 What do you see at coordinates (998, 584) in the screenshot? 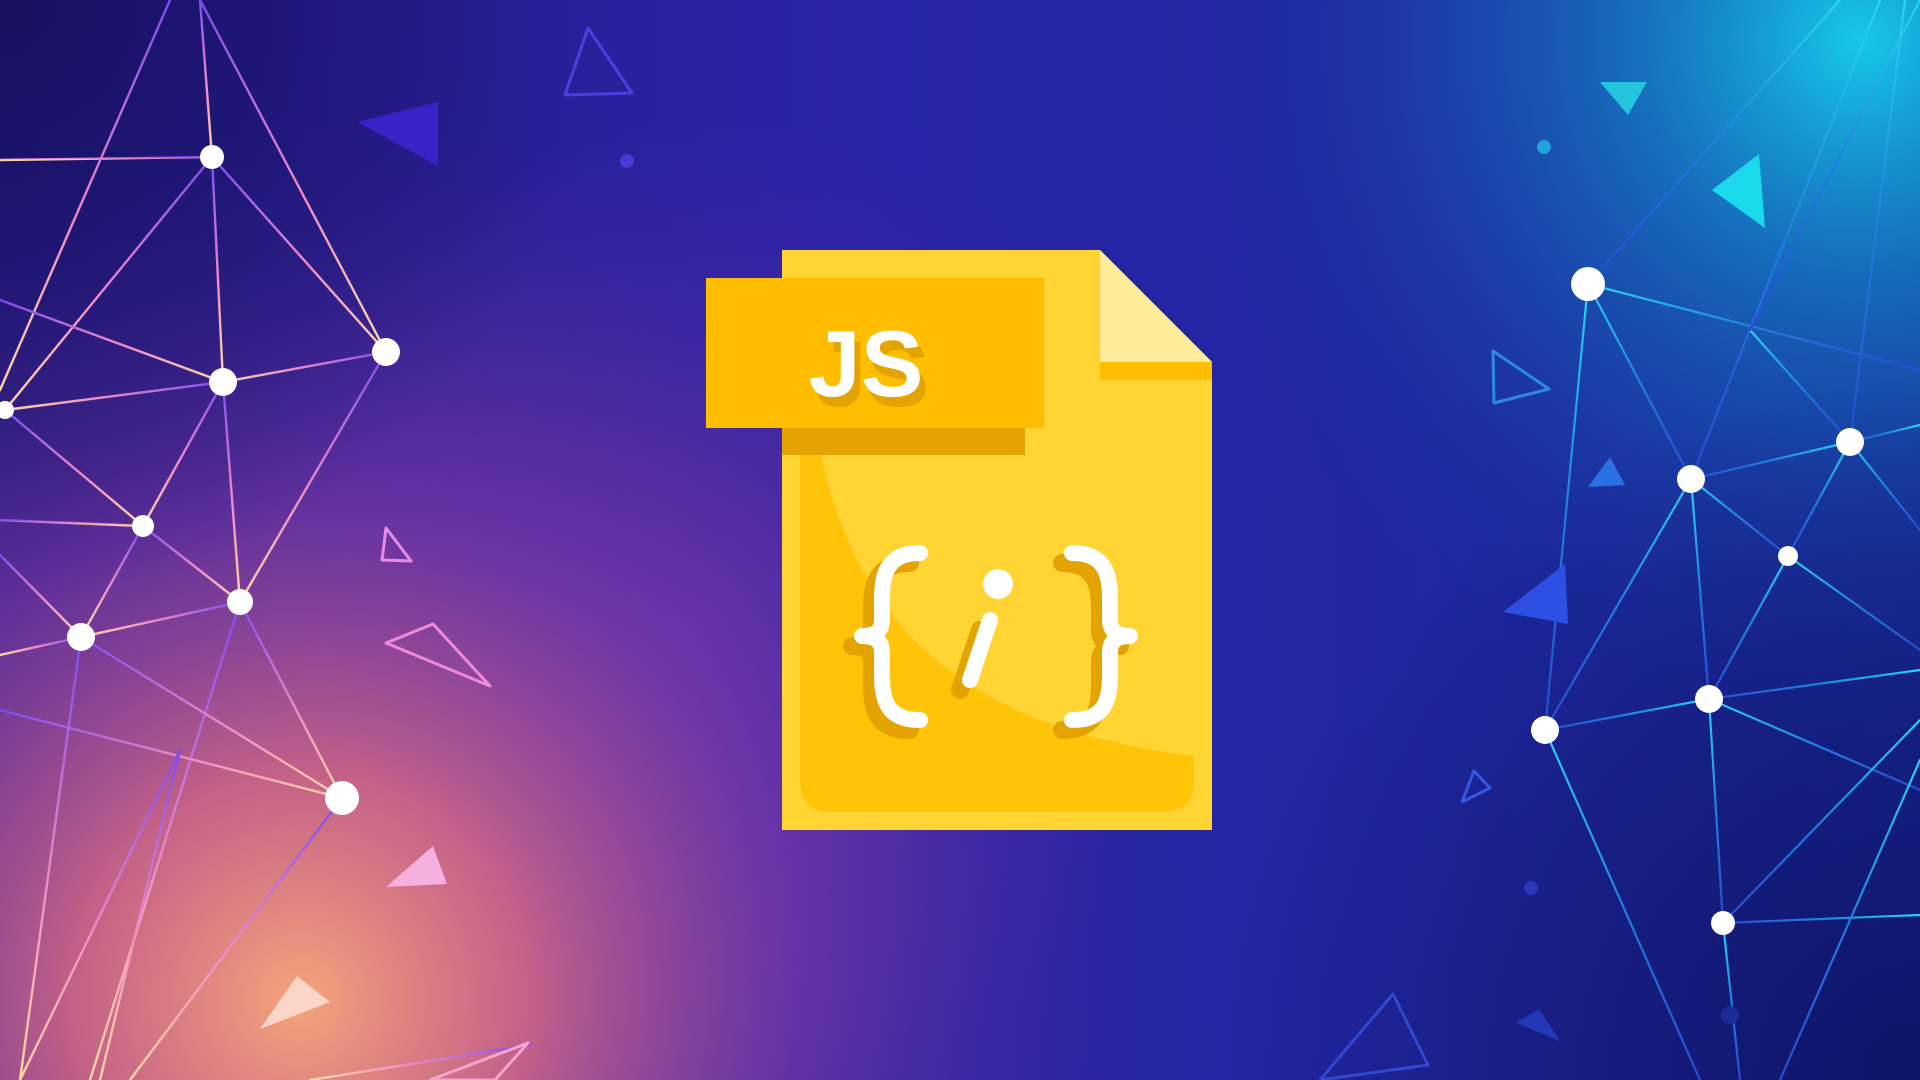
I see `semicolon-dot` at bounding box center [998, 584].